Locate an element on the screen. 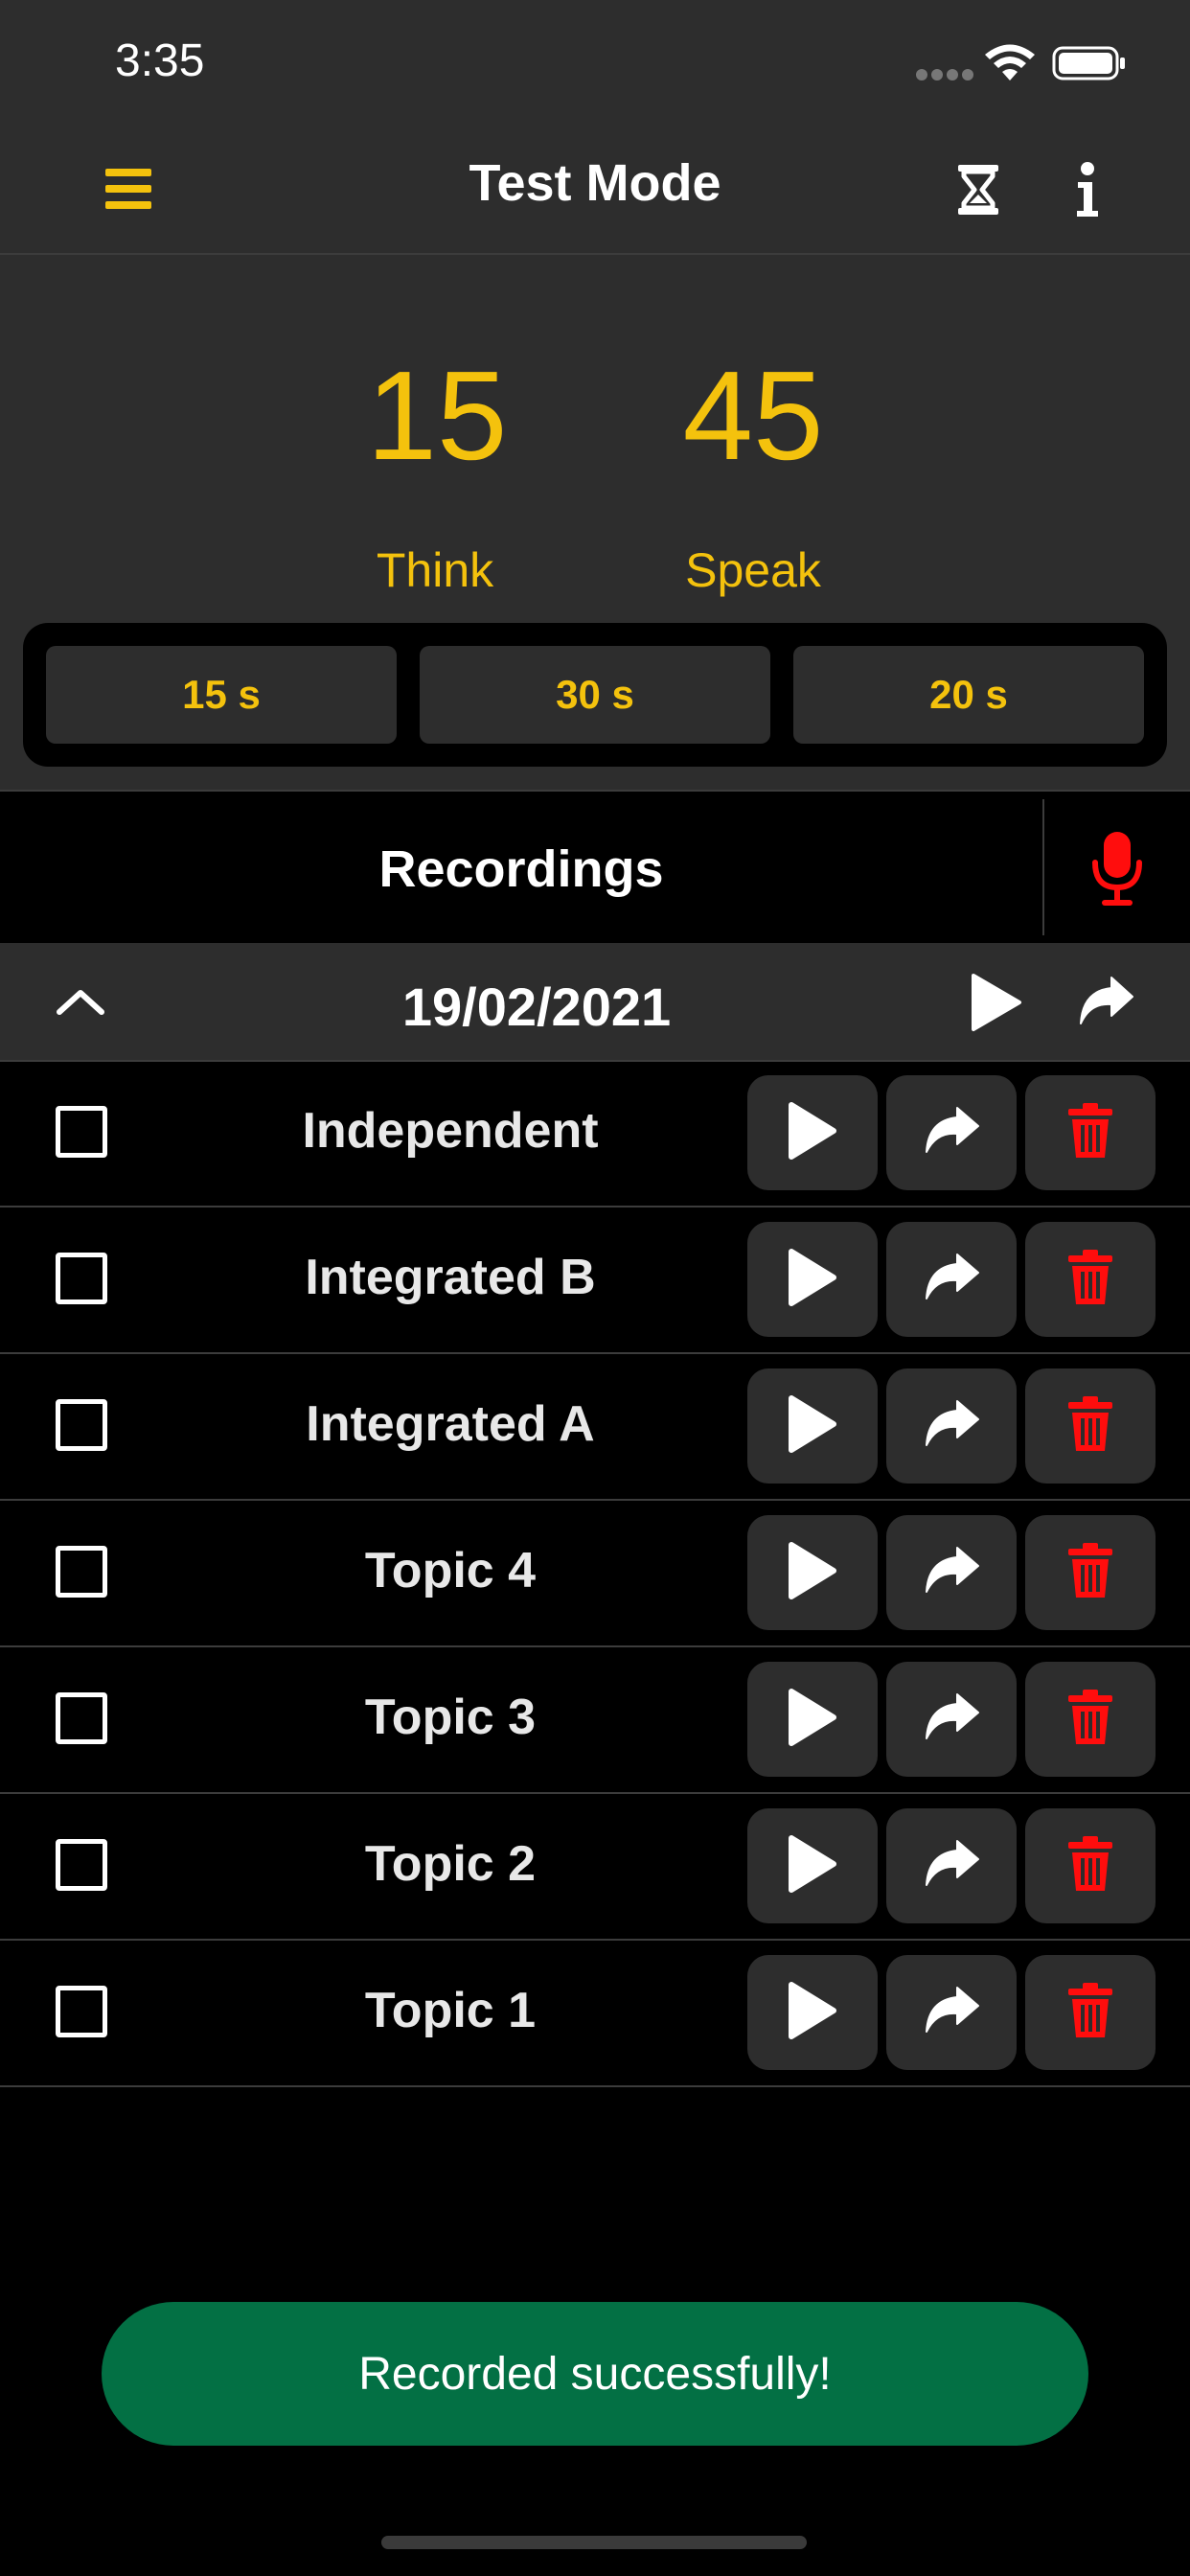 This screenshot has width=1190, height=2576. success-toast: Recorded successfully! is located at coordinates (595, 2374).